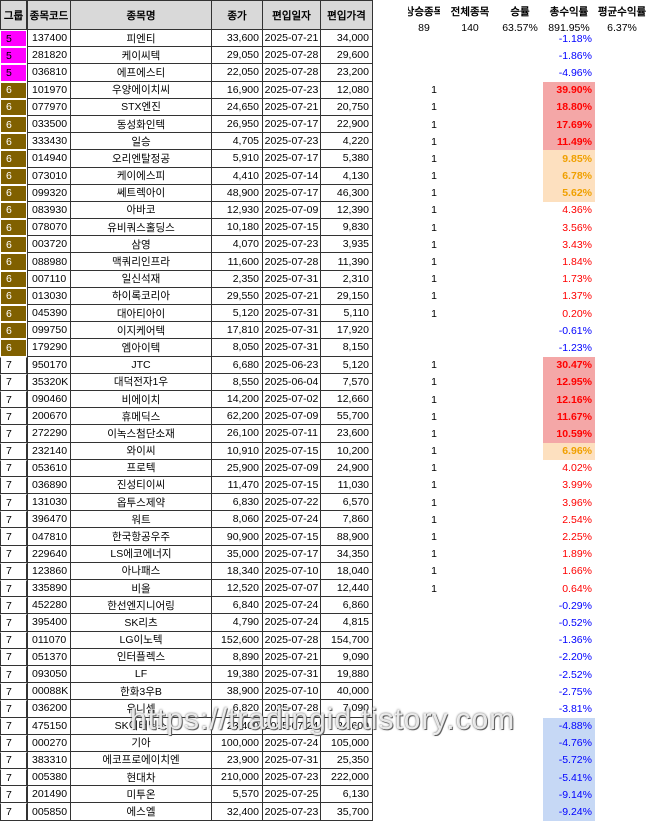  What do you see at coordinates (347, 56) in the screenshot?
I see `iprice-cell: 29,600` at bounding box center [347, 56].